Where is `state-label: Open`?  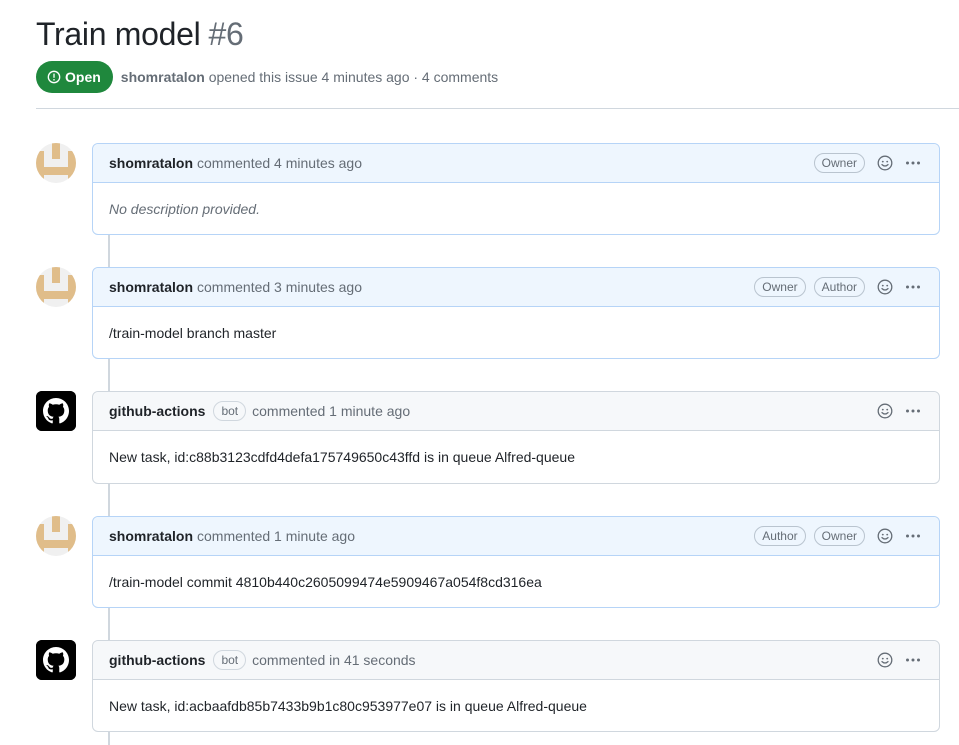 state-label: Open is located at coordinates (83, 77).